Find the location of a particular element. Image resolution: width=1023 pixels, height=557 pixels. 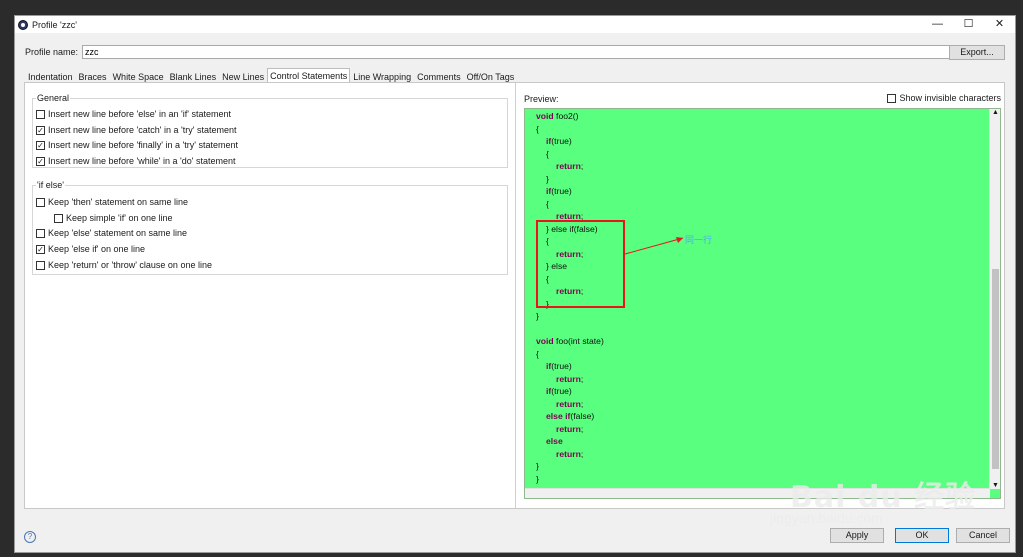

profile-name-input is located at coordinates (516, 52).